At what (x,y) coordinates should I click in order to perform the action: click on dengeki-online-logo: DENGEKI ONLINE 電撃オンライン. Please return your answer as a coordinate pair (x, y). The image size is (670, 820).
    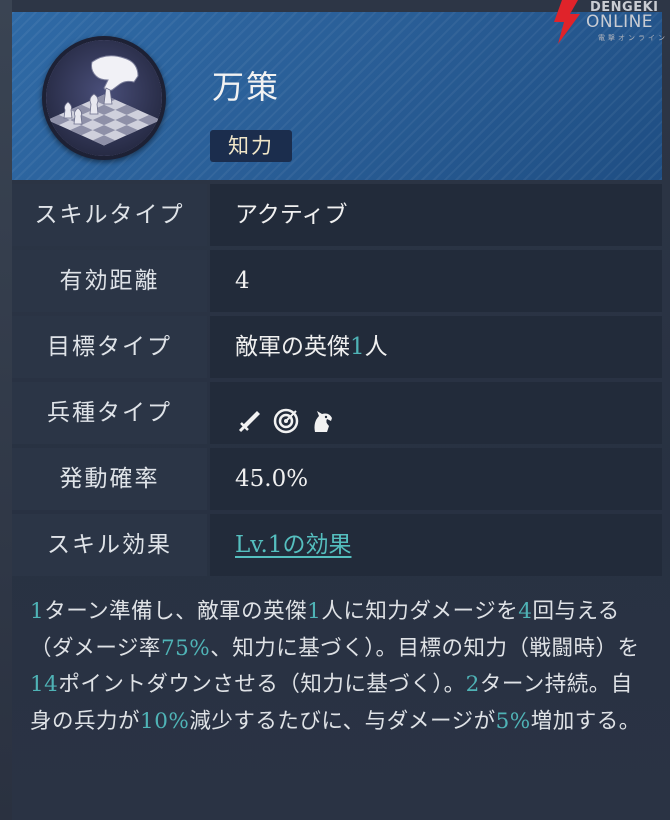
    Looking at the image, I should click on (609, 22).